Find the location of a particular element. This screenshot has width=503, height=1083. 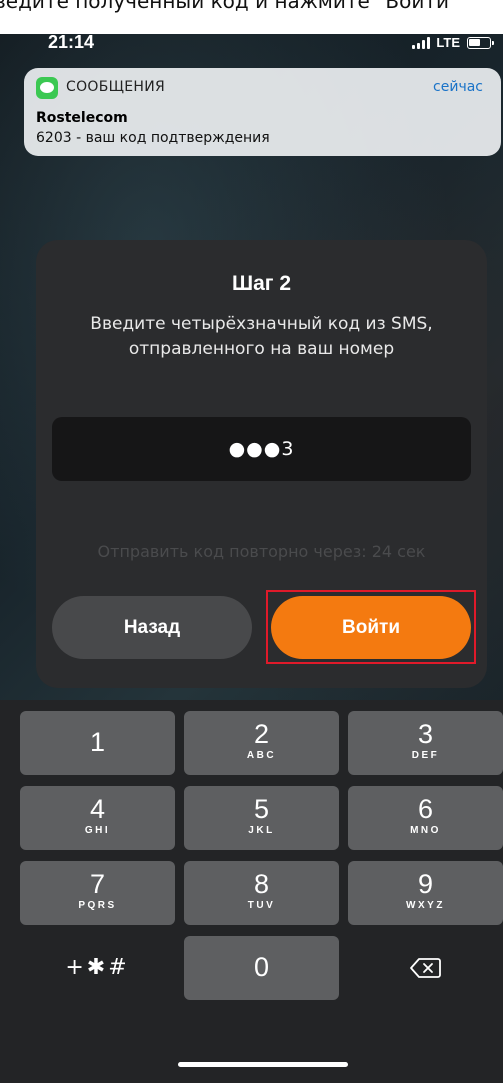

key-letters: WXYZ is located at coordinates (425, 905).